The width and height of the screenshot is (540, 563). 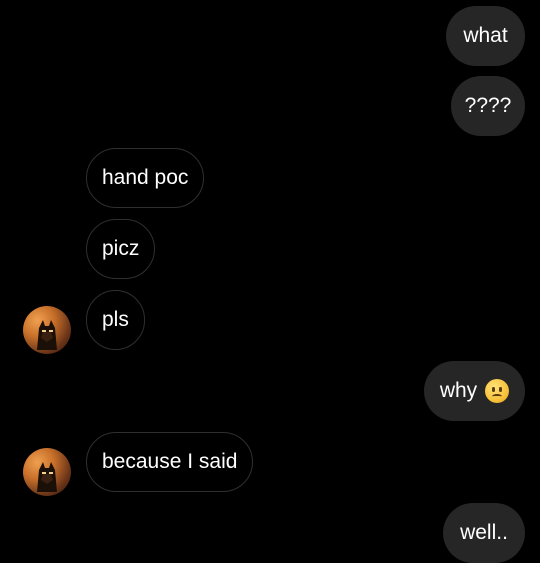 I want to click on message-text: because I said, so click(x=170, y=461).